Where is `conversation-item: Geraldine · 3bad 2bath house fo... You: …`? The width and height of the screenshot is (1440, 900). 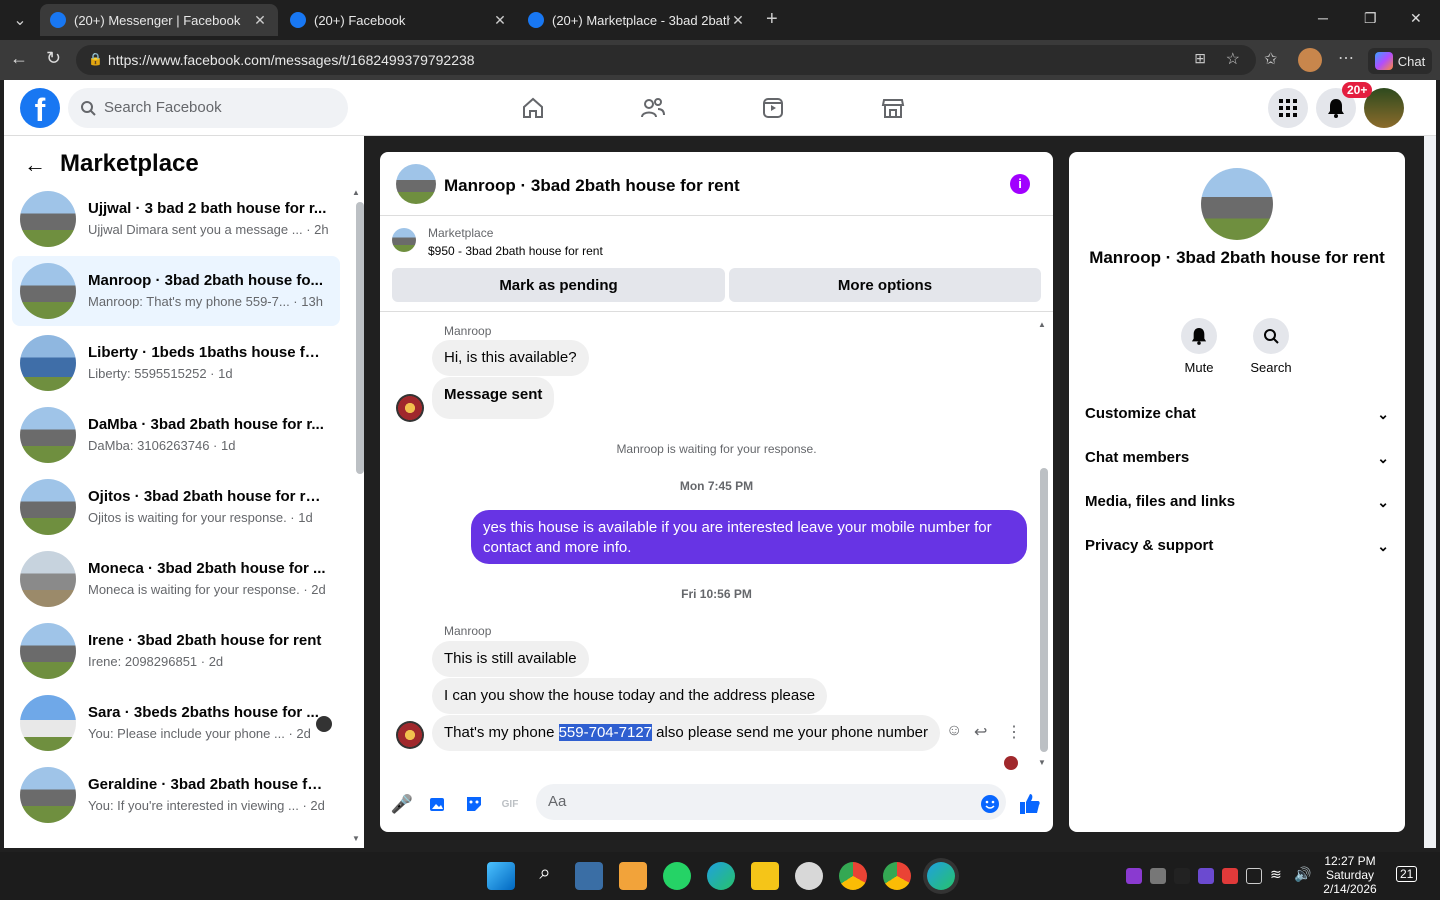 conversation-item: Geraldine · 3bad 2bath house fo... You: … is located at coordinates (176, 795).